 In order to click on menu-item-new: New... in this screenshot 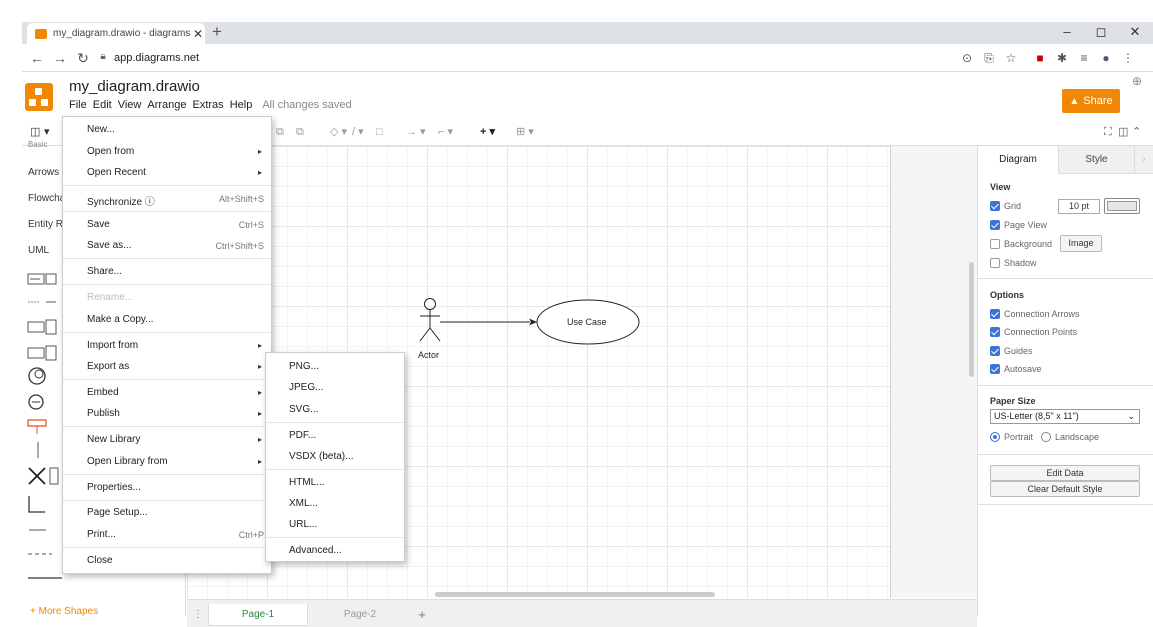, I will do `click(101, 129)`.